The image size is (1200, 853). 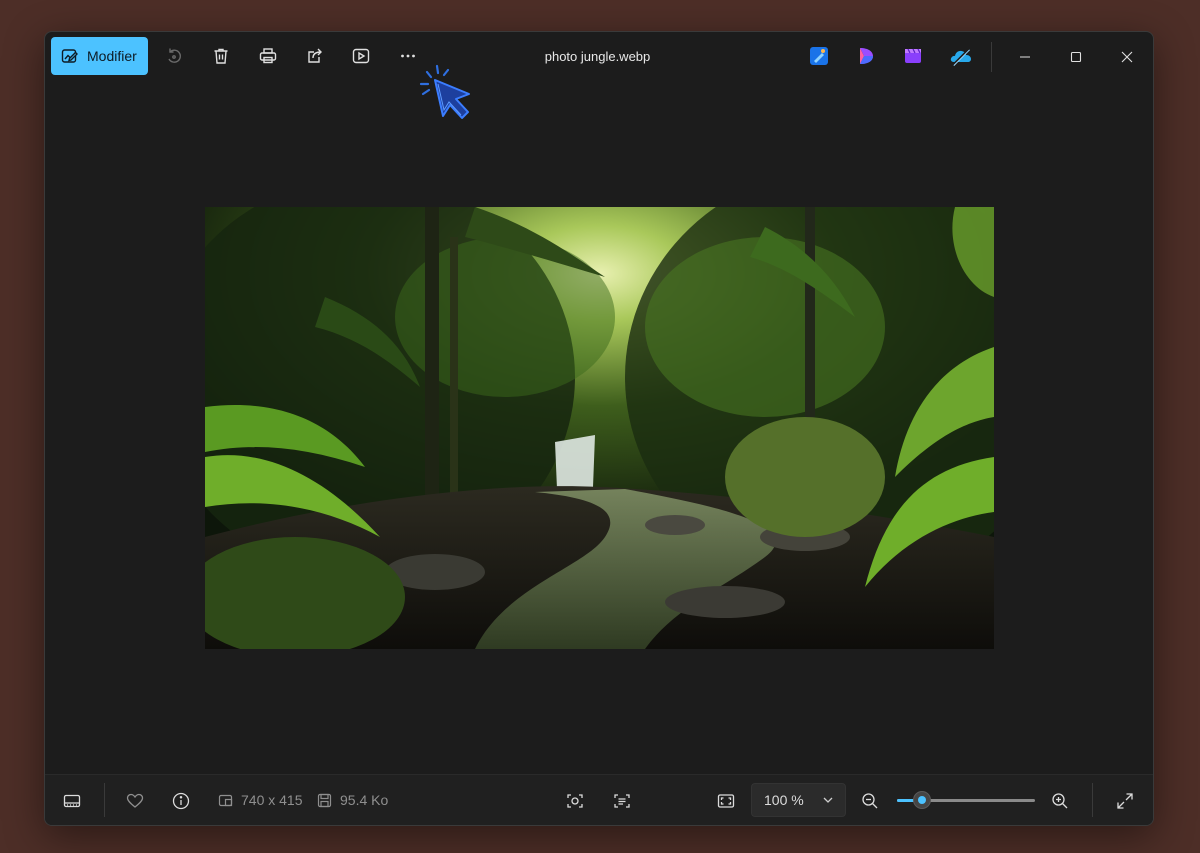 I want to click on zoom-level-select: 100 %, so click(x=798, y=800).